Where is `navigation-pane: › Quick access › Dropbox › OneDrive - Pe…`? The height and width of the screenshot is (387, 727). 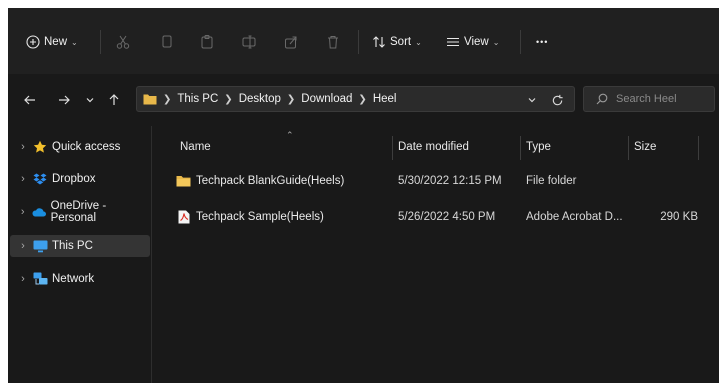
navigation-pane: › Quick access › Dropbox › OneDrive - Pe… is located at coordinates (80, 254).